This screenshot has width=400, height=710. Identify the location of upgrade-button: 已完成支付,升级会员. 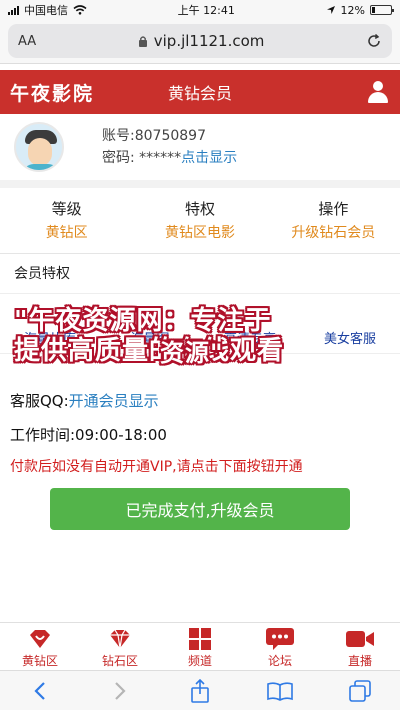
(200, 509).